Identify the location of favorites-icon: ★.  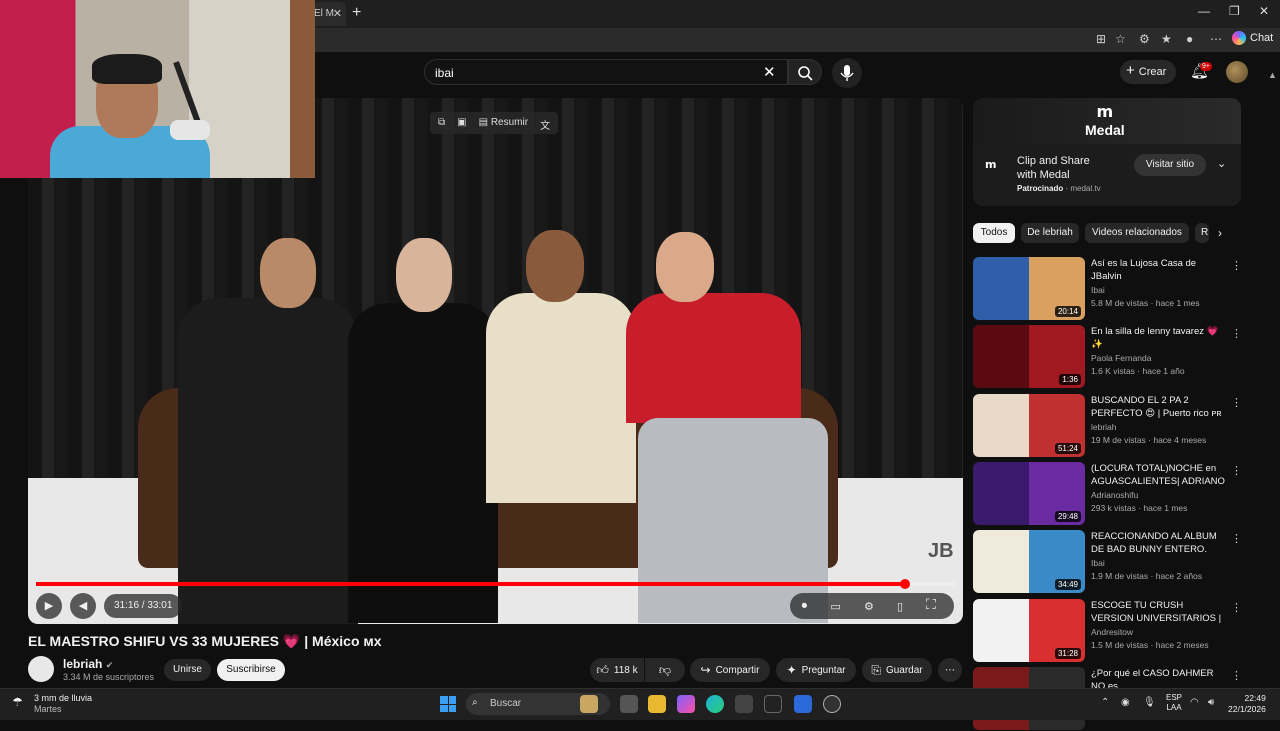
(1166, 39).